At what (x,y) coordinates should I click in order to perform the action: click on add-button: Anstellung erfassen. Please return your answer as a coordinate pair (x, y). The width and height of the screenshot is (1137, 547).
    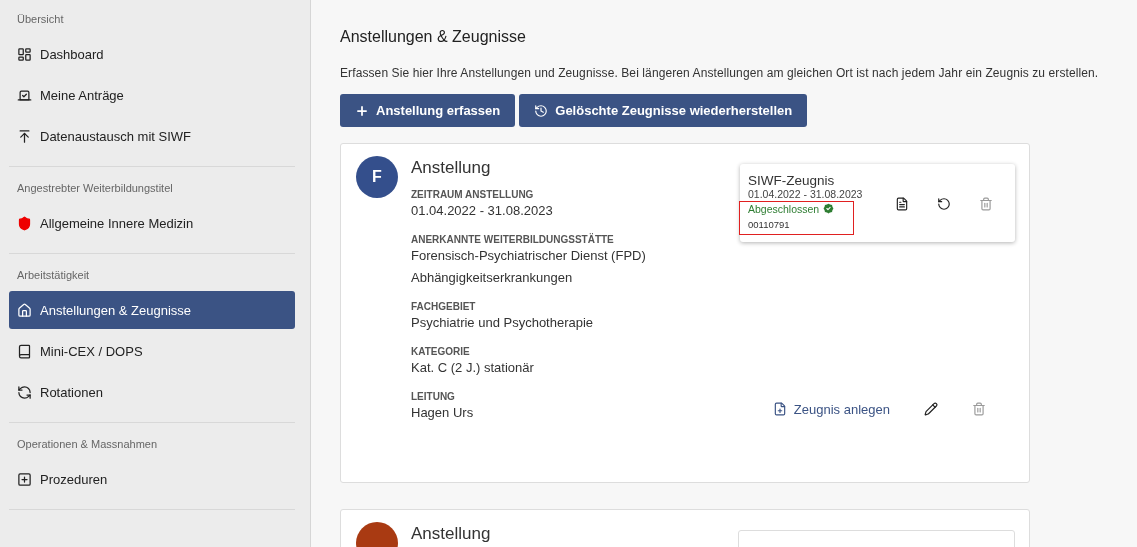
    Looking at the image, I should click on (428, 110).